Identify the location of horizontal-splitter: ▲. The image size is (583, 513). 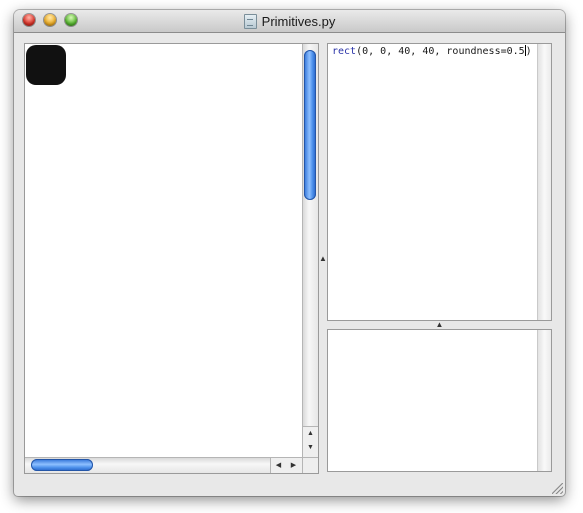
(439, 324).